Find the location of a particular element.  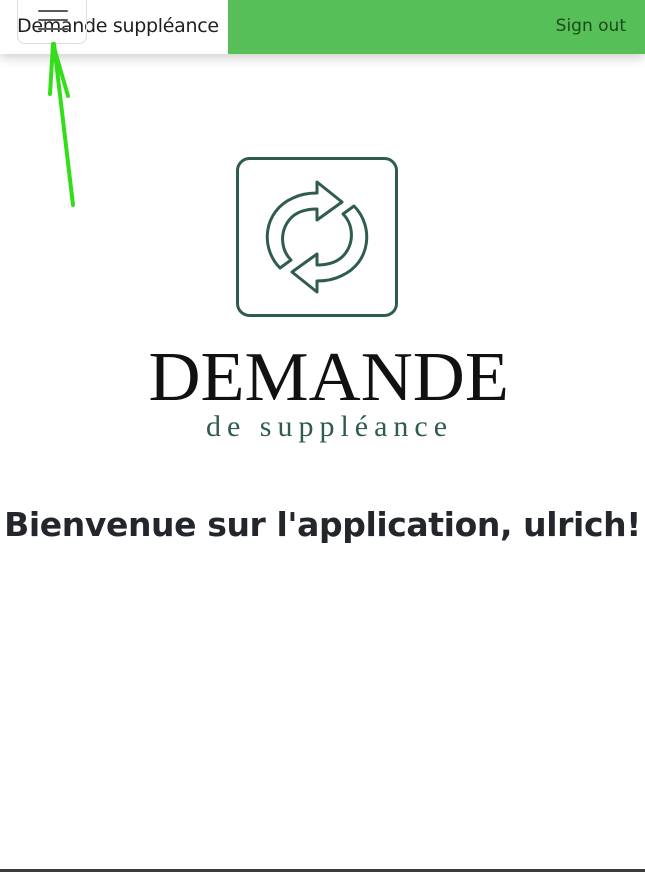

logo-wordmark: DEMANDE is located at coordinates (328, 377).